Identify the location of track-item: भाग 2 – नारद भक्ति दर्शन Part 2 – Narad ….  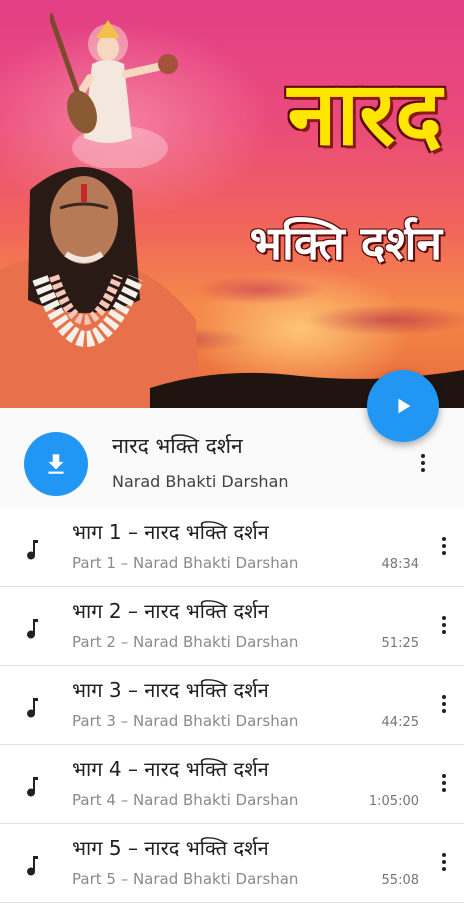
(232, 626).